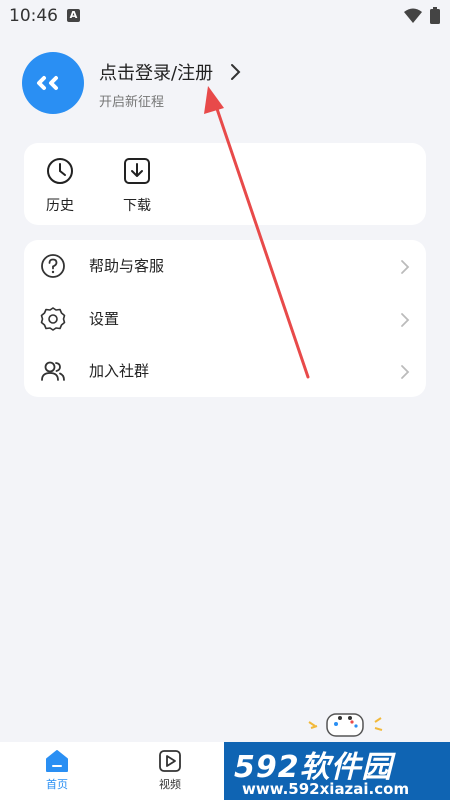 Image resolution: width=450 pixels, height=800 pixels. What do you see at coordinates (413, 15) in the screenshot?
I see `wifi-icon` at bounding box center [413, 15].